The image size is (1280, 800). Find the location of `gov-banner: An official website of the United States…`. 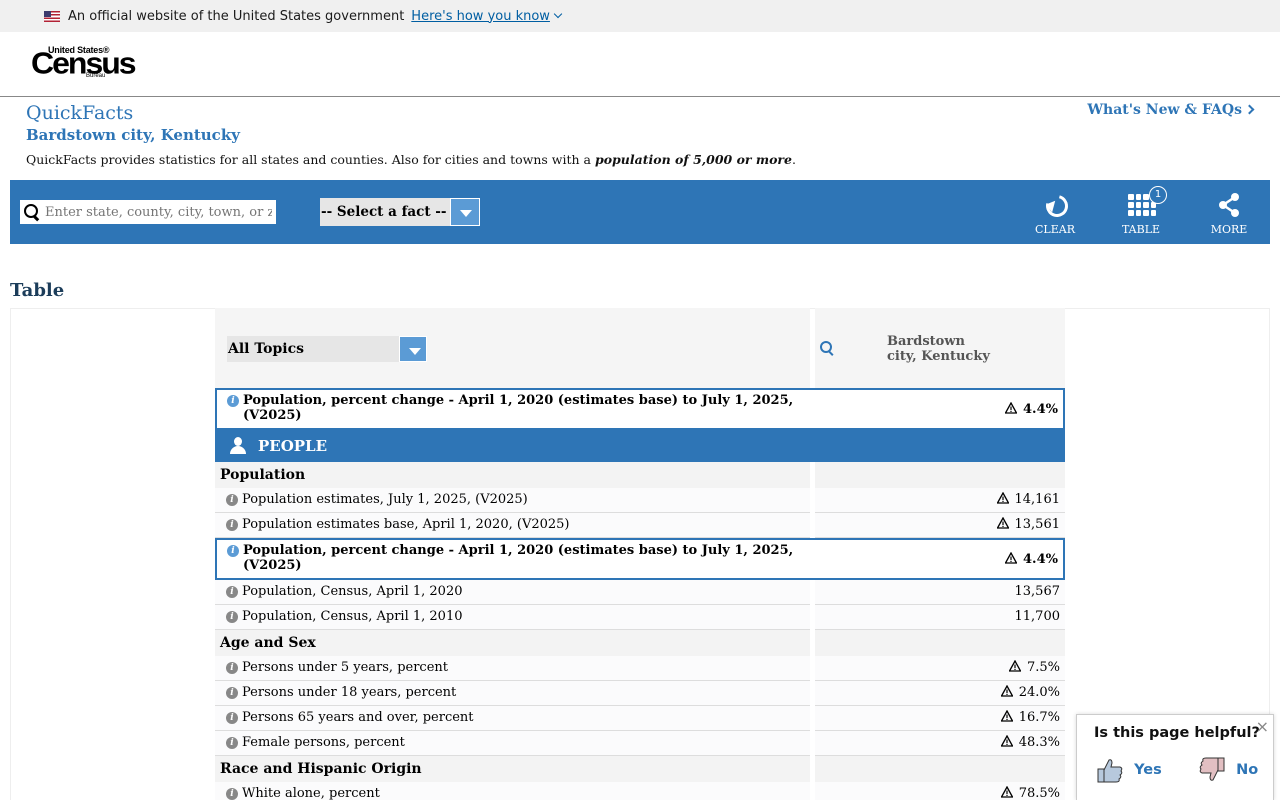

gov-banner: An official website of the United States… is located at coordinates (640, 16).